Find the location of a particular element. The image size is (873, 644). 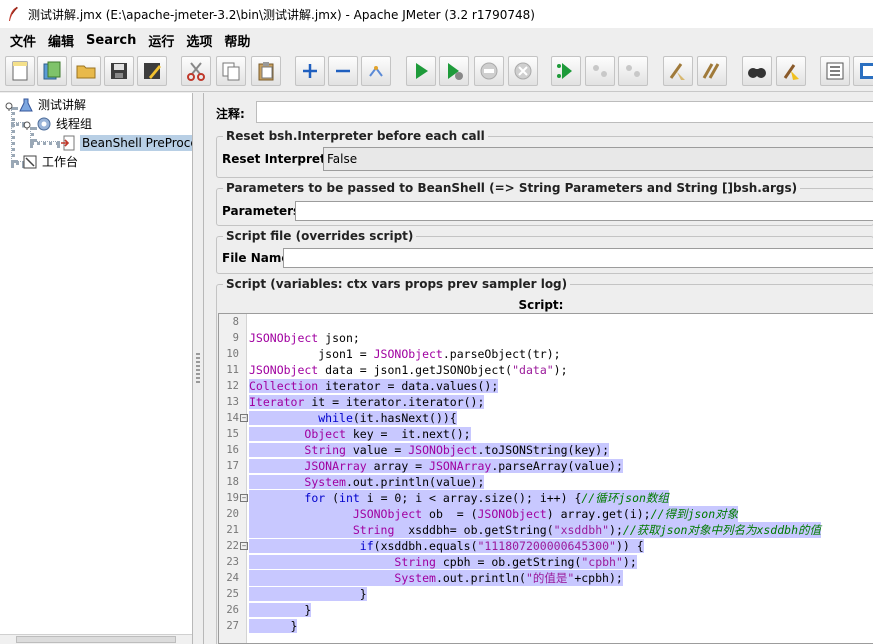

scrollbar-thumb is located at coordinates (96, 639).